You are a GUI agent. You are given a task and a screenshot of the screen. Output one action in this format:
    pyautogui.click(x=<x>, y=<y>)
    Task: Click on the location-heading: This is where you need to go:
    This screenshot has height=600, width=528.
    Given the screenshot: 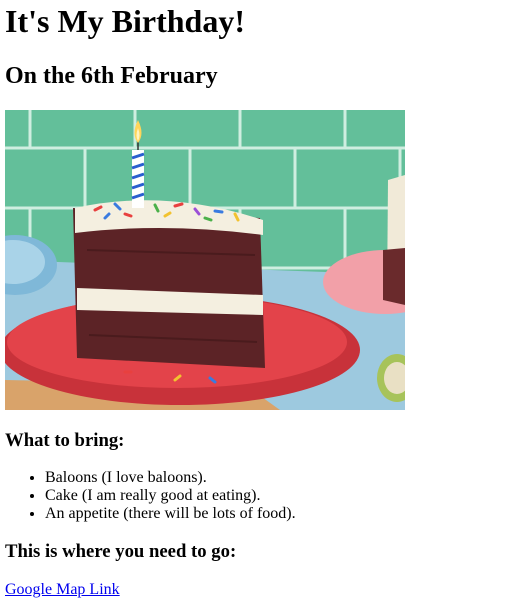 What is the action you would take?
    pyautogui.click(x=121, y=551)
    